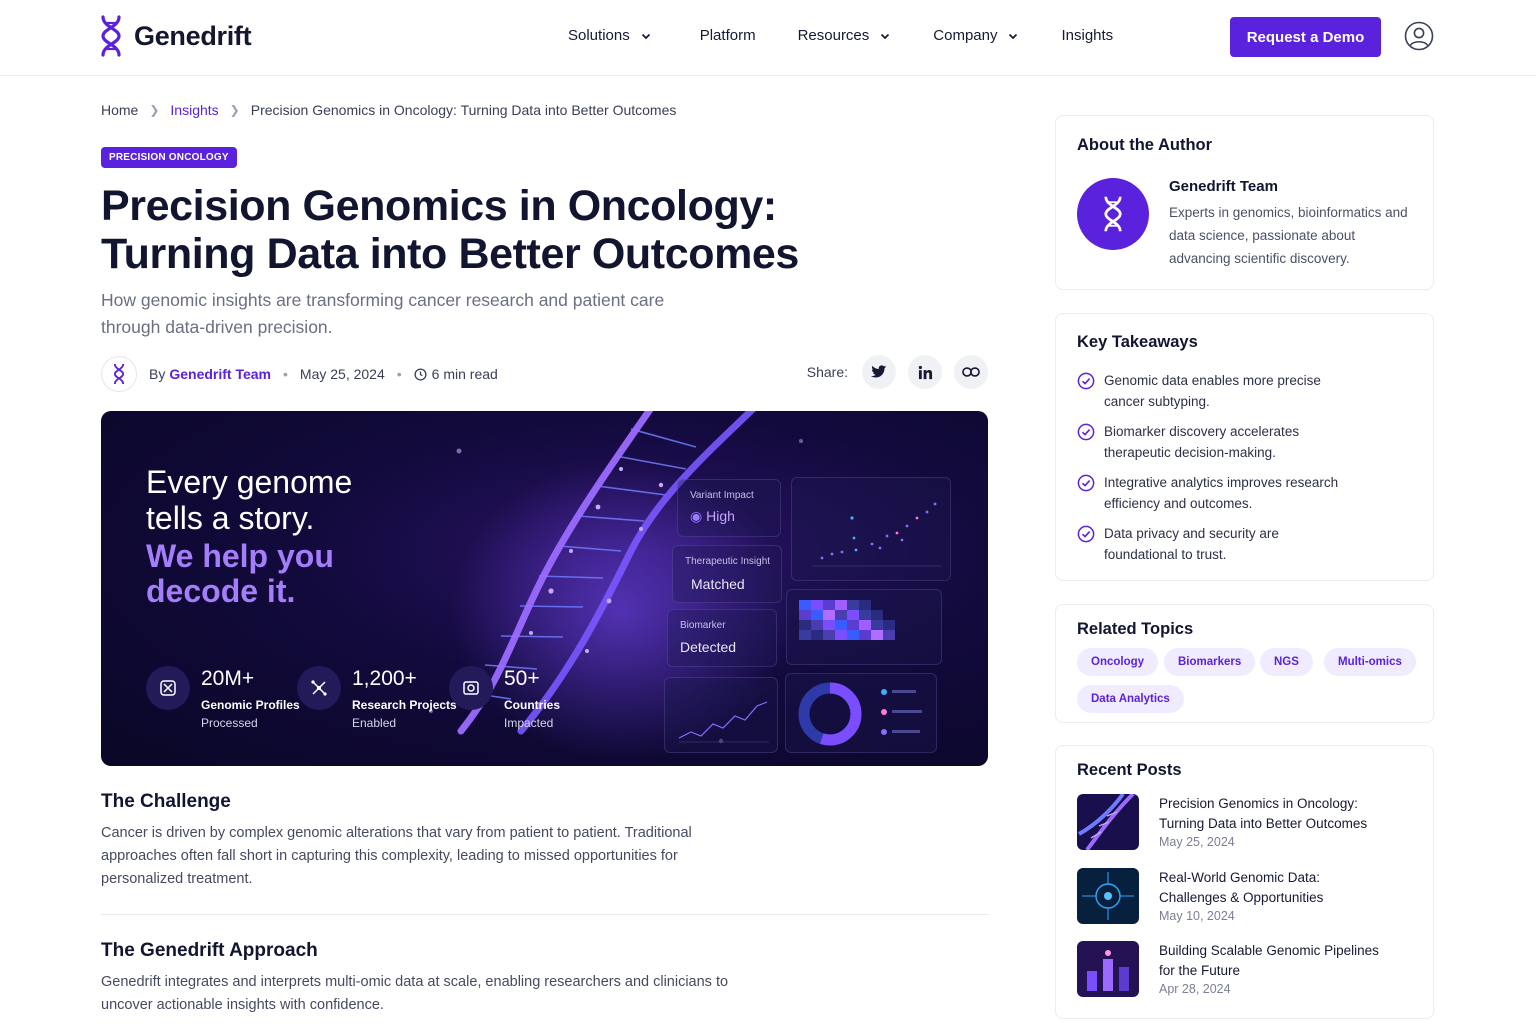 The width and height of the screenshot is (1536, 1024). Describe the element at coordinates (250, 705) in the screenshot. I see `stat-label: Genomic Profiles` at that location.